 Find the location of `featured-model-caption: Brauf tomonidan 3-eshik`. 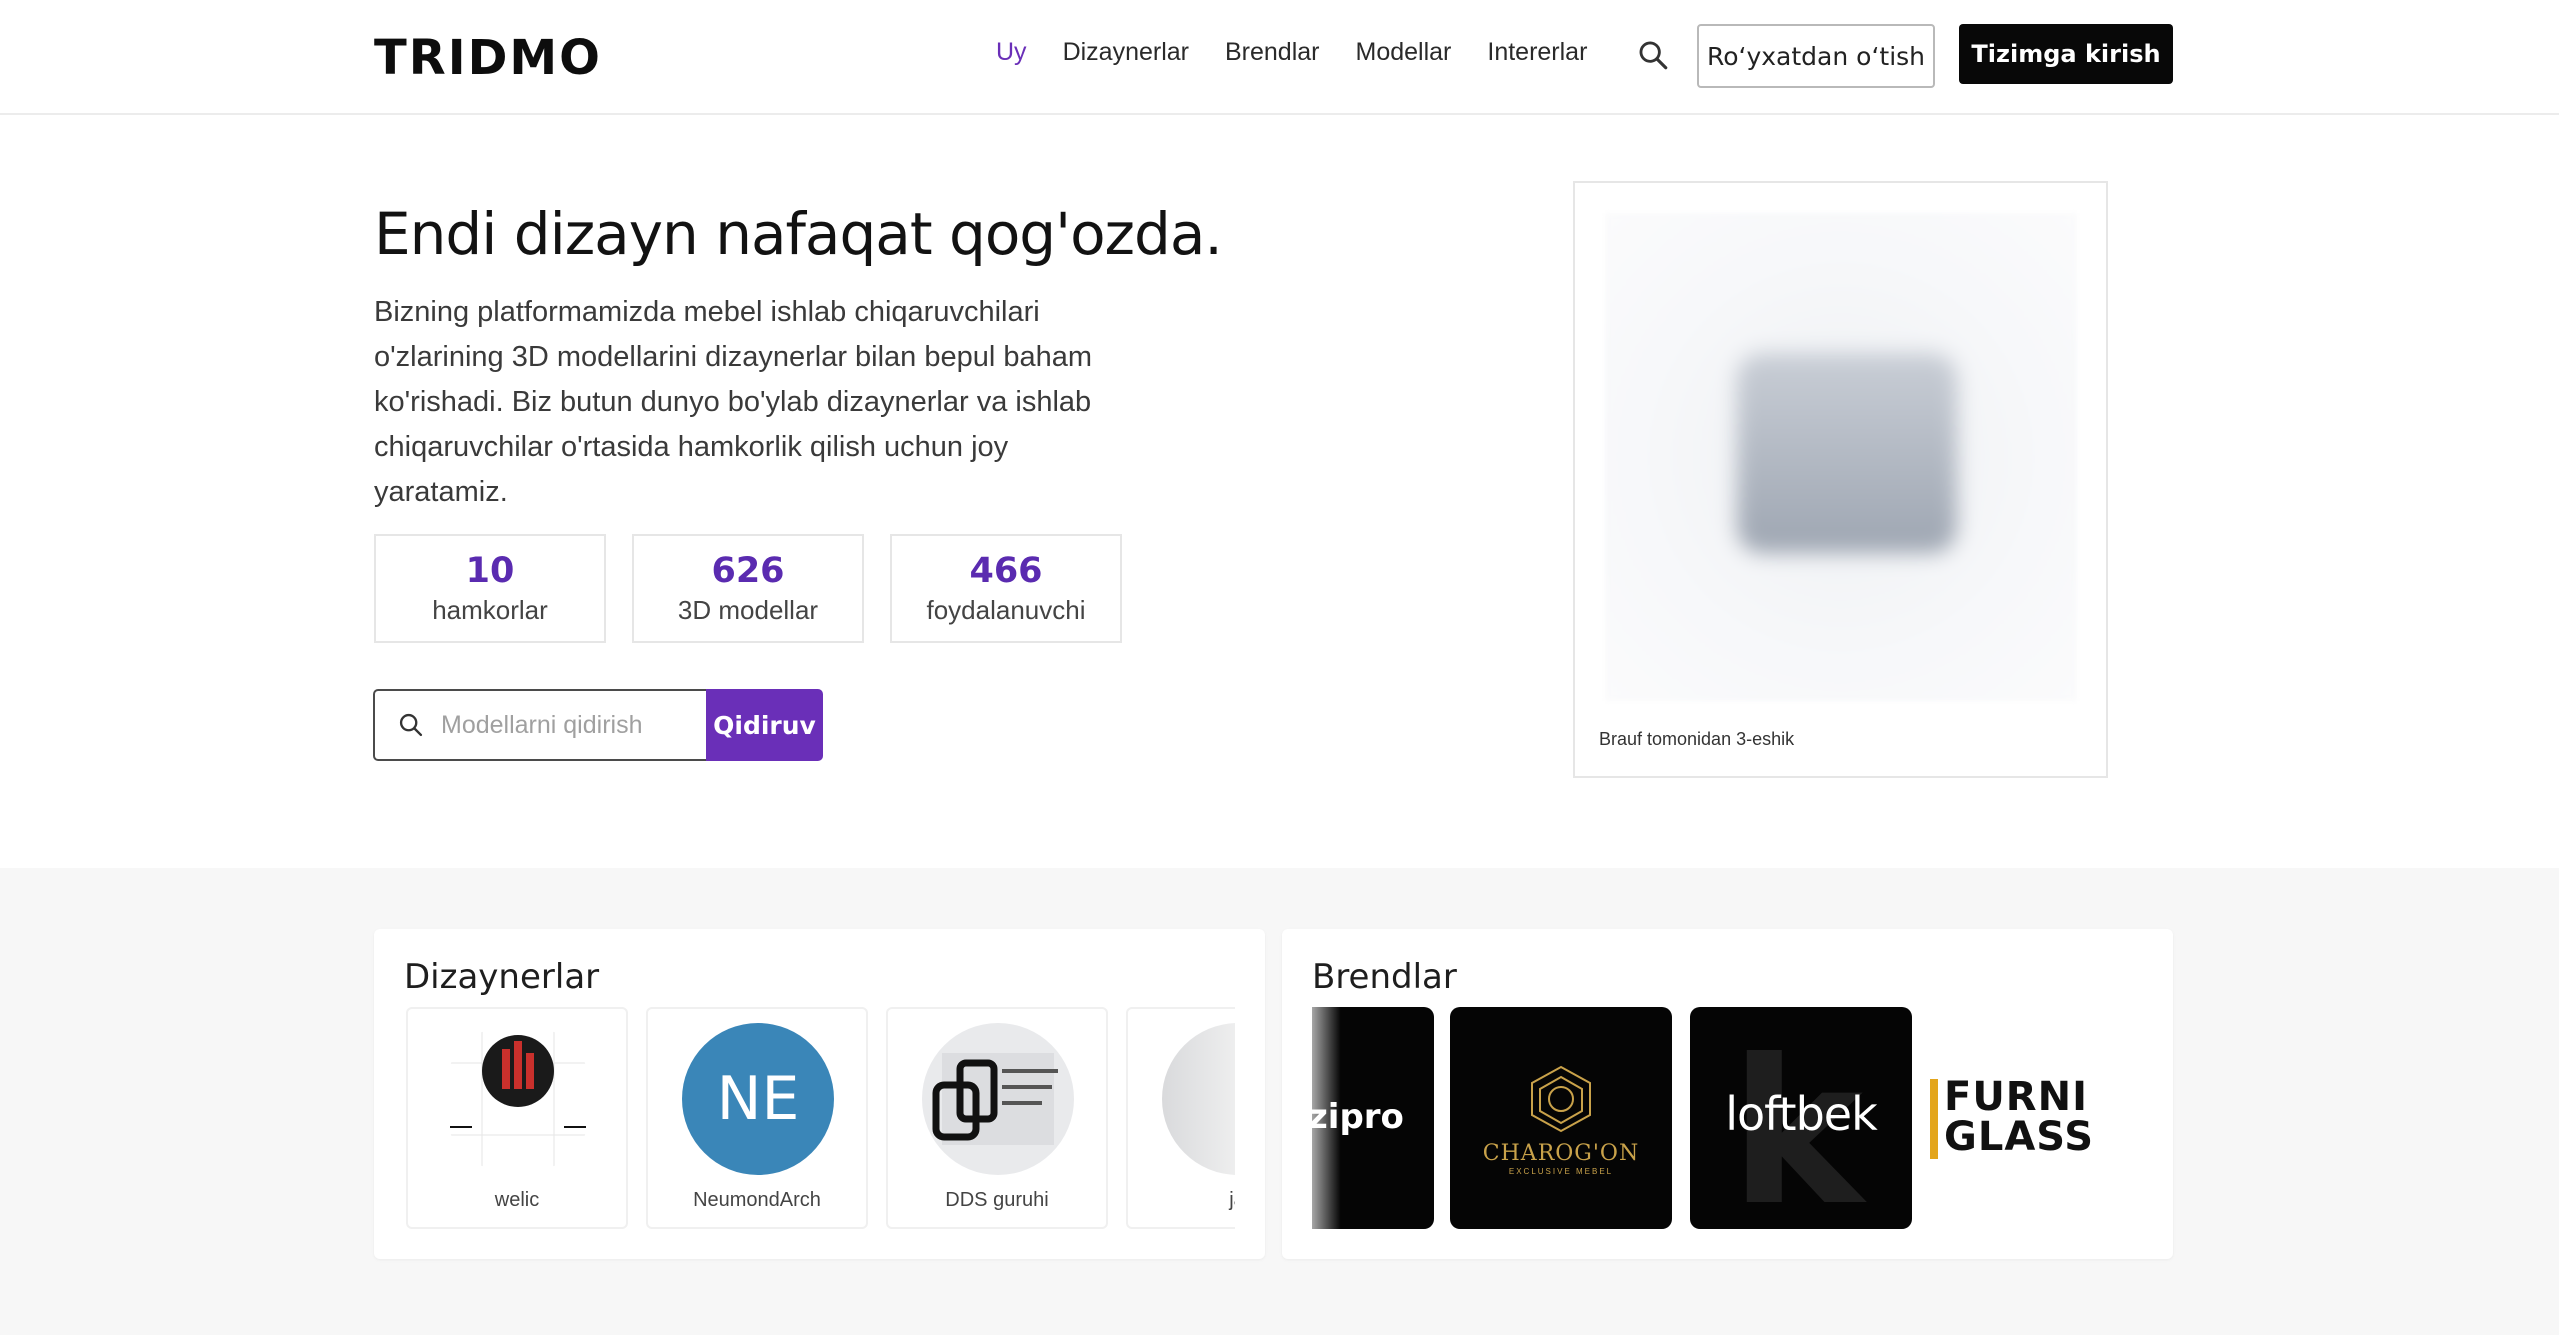

featured-model-caption: Brauf tomonidan 3-eshik is located at coordinates (1697, 739).